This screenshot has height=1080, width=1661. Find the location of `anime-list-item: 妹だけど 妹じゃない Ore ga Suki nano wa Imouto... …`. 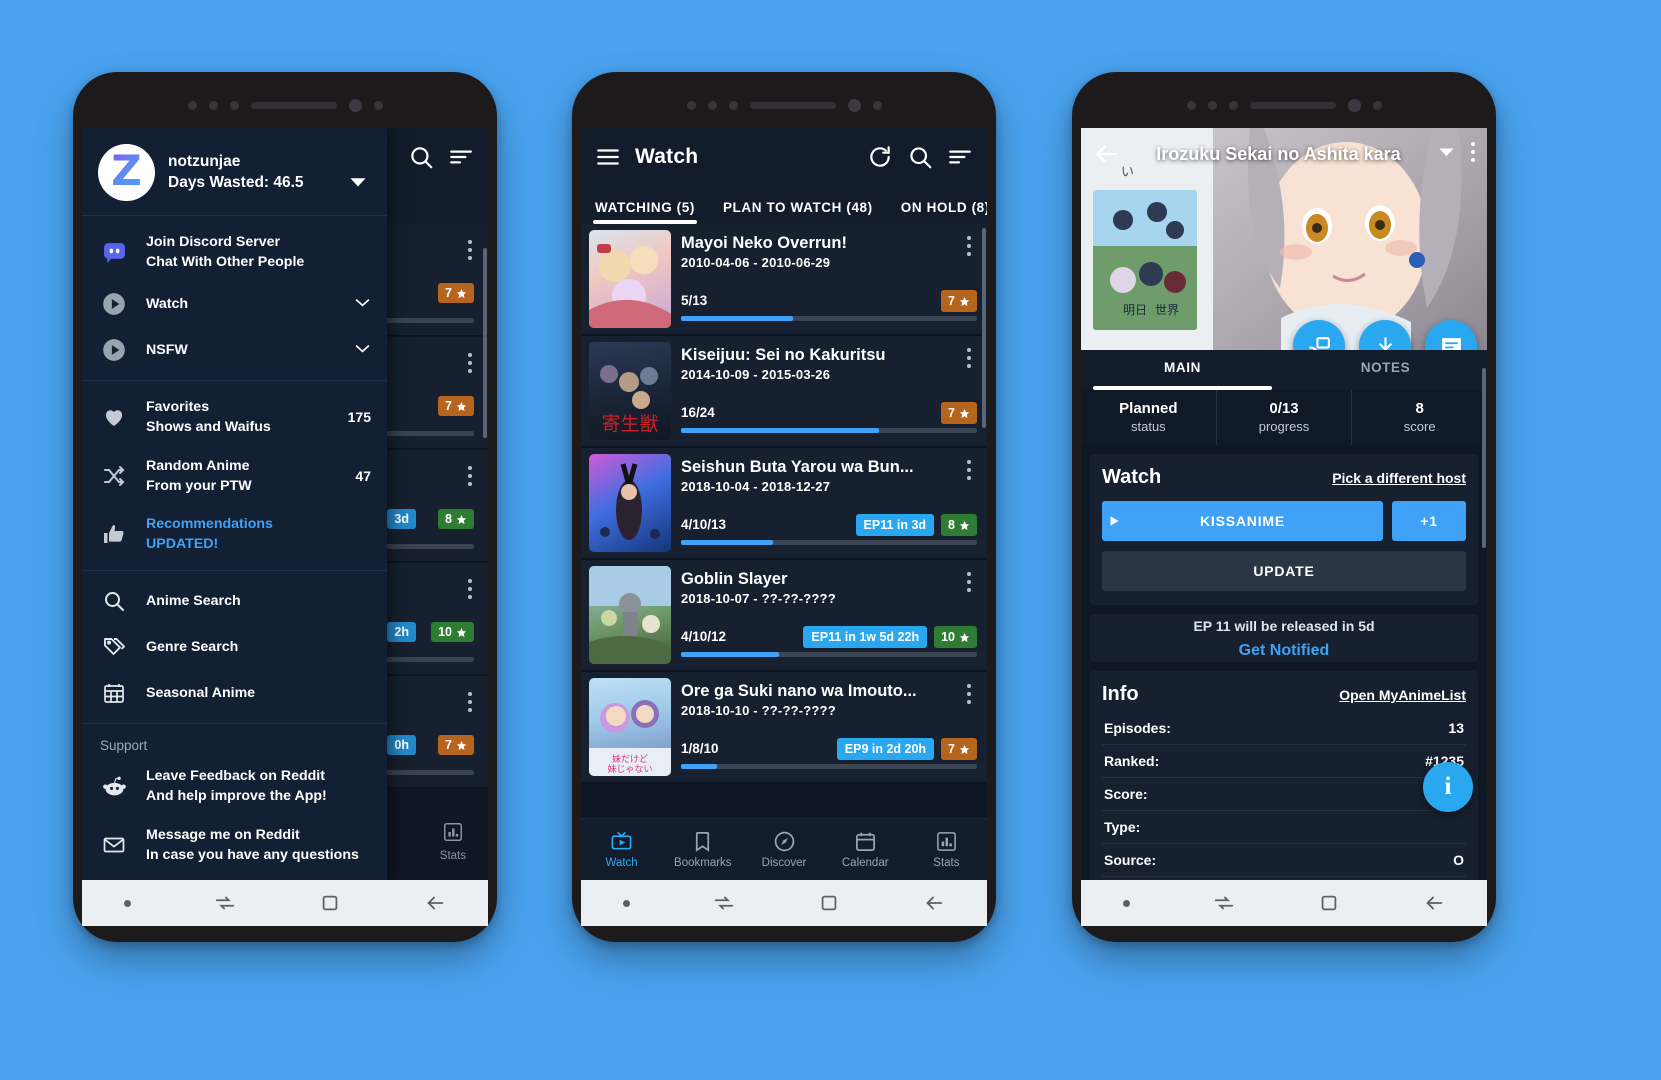

anime-list-item: 妹だけど 妹じゃない Ore ga Suki nano wa Imouto... … is located at coordinates (784, 728).